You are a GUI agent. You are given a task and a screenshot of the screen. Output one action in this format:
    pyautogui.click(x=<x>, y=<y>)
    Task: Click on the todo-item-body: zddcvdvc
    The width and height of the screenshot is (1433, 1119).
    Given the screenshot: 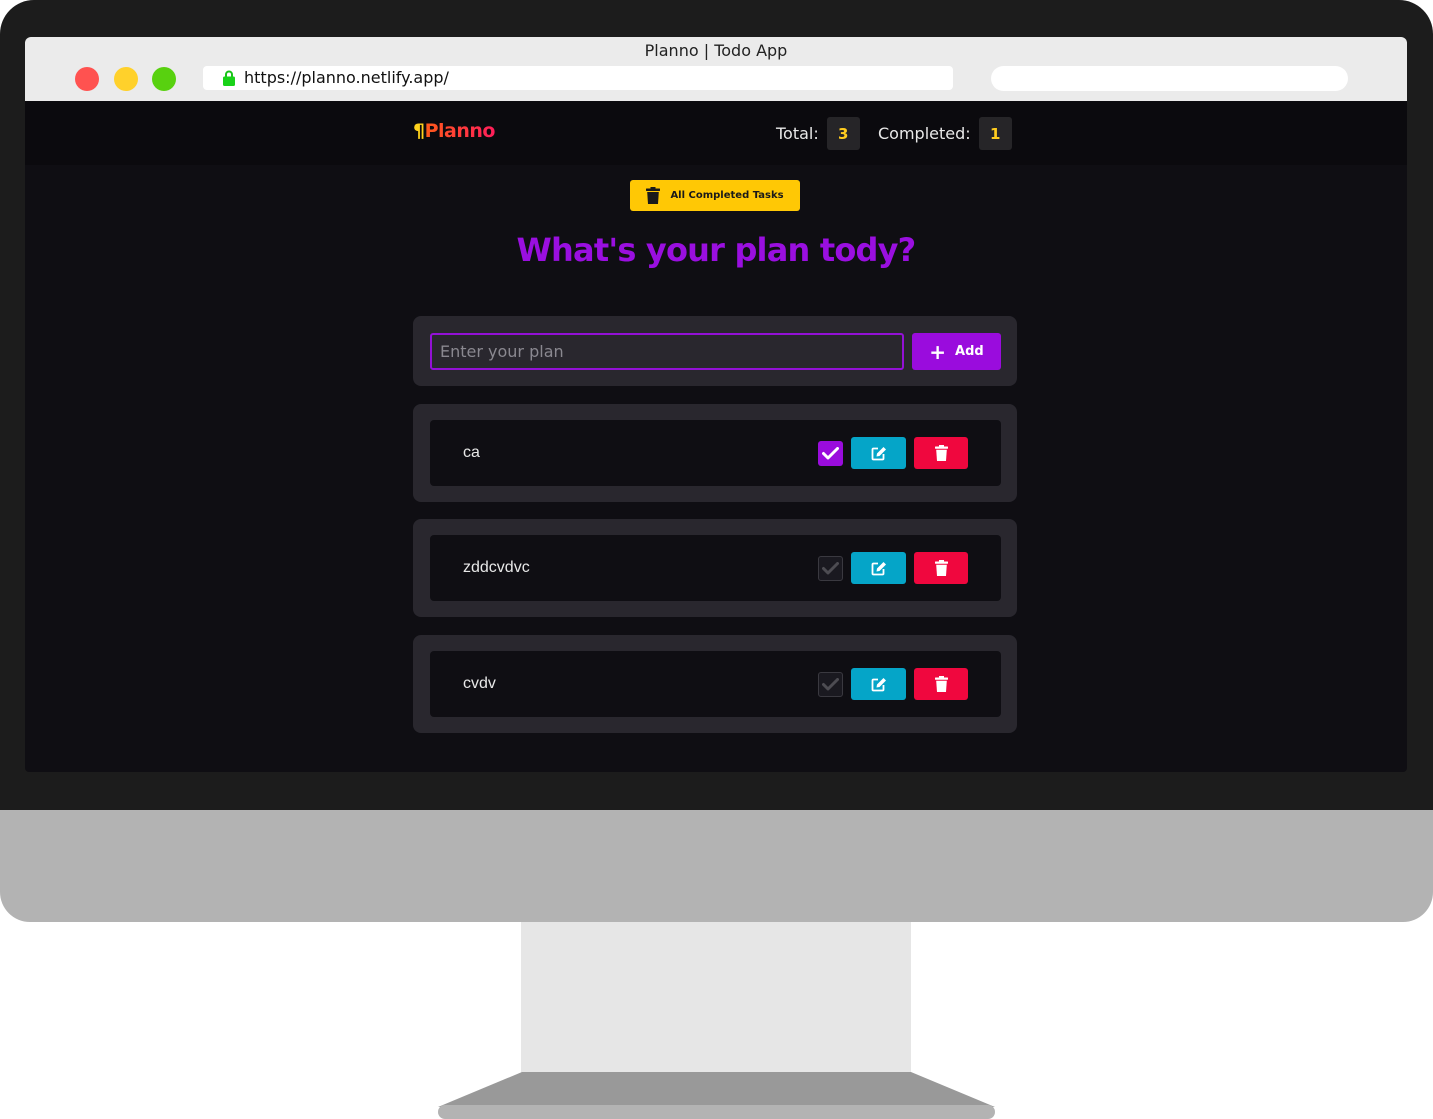 What is the action you would take?
    pyautogui.click(x=715, y=568)
    